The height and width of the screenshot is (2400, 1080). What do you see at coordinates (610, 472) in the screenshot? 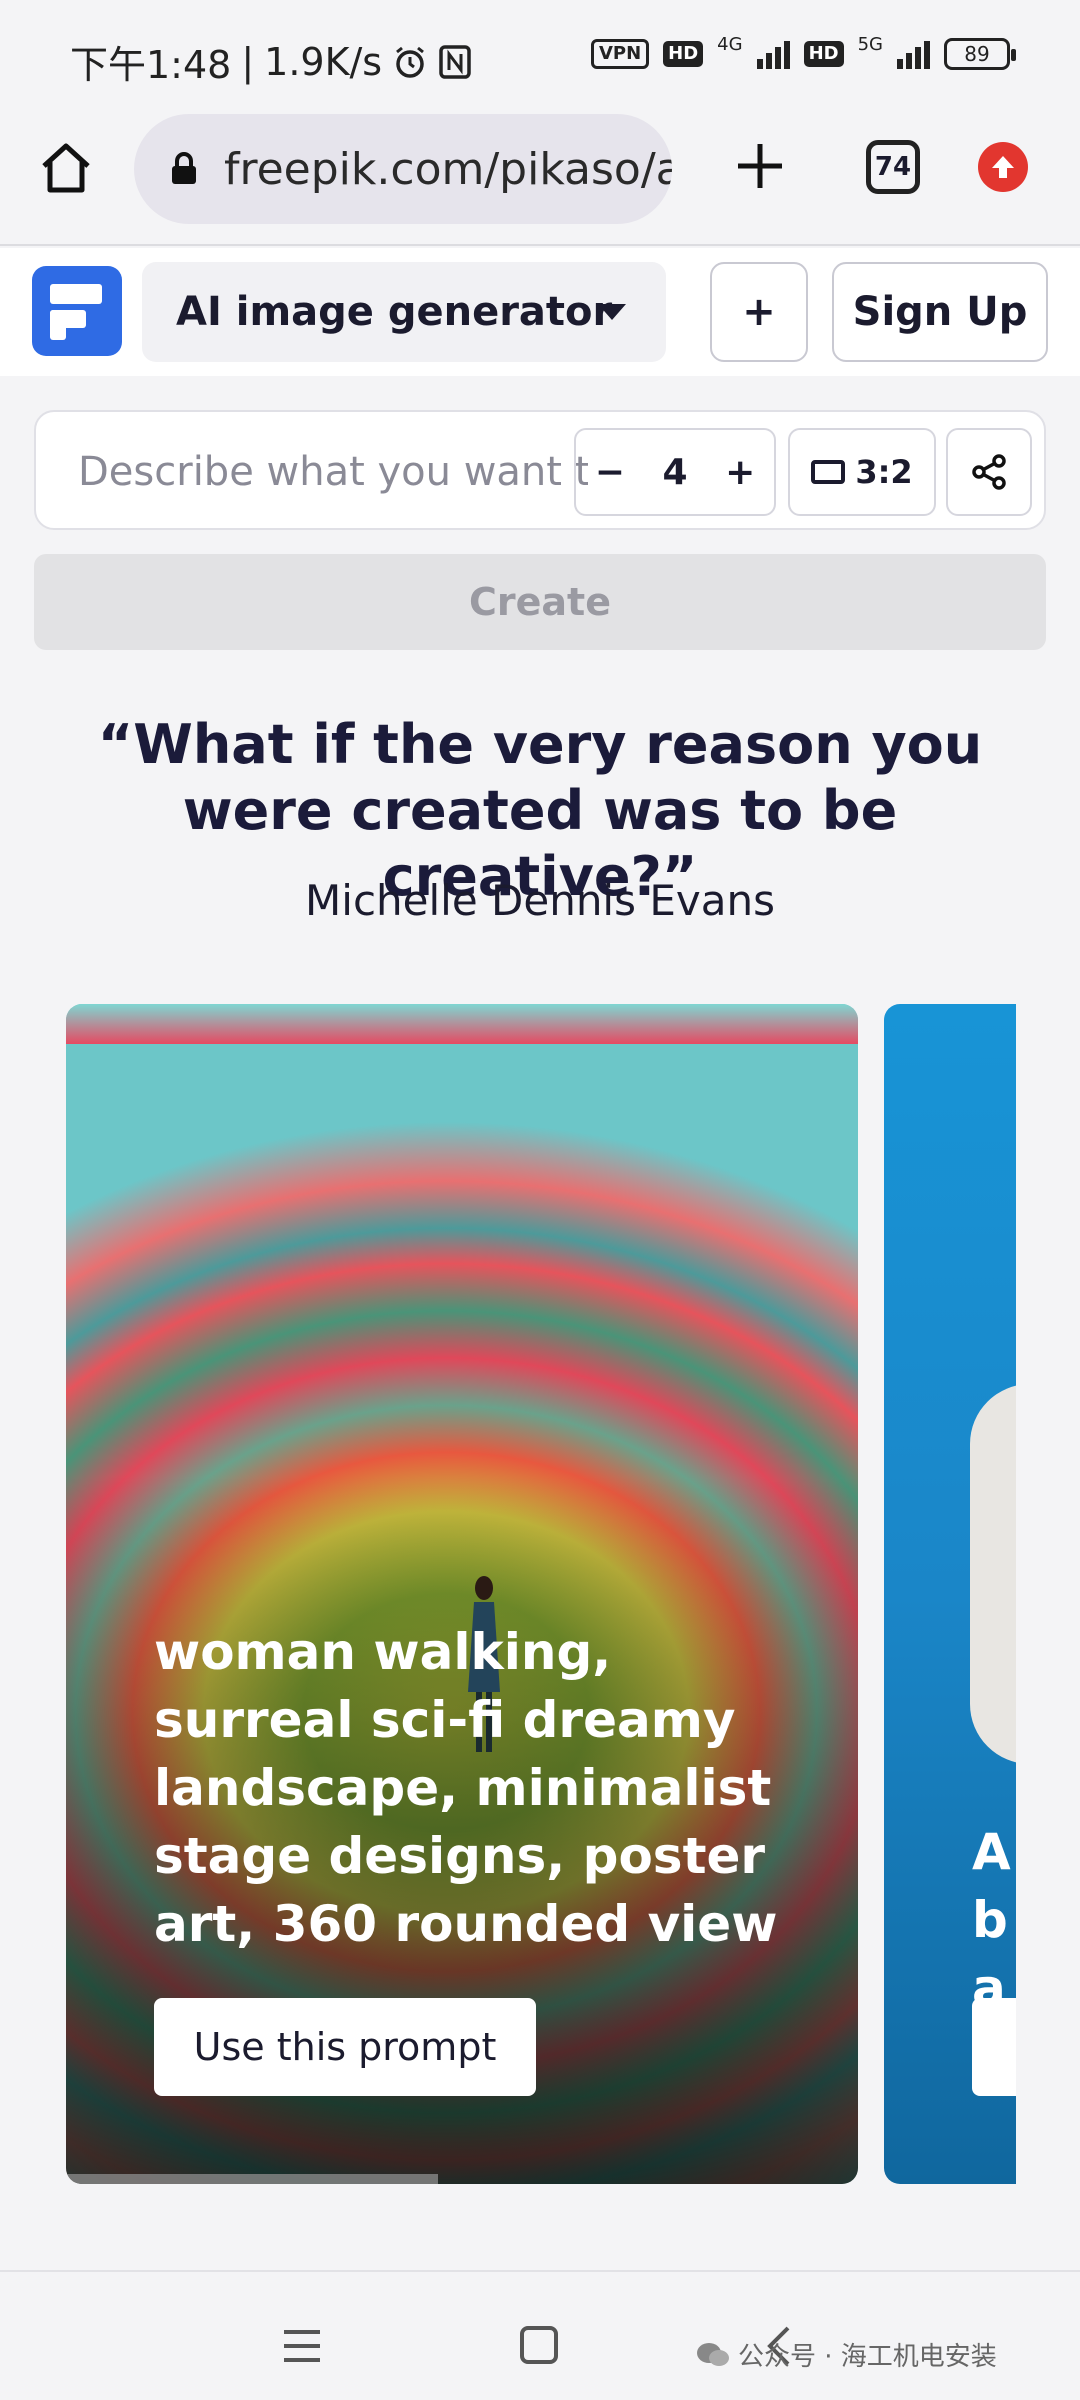
I see `decrease-button: −` at bounding box center [610, 472].